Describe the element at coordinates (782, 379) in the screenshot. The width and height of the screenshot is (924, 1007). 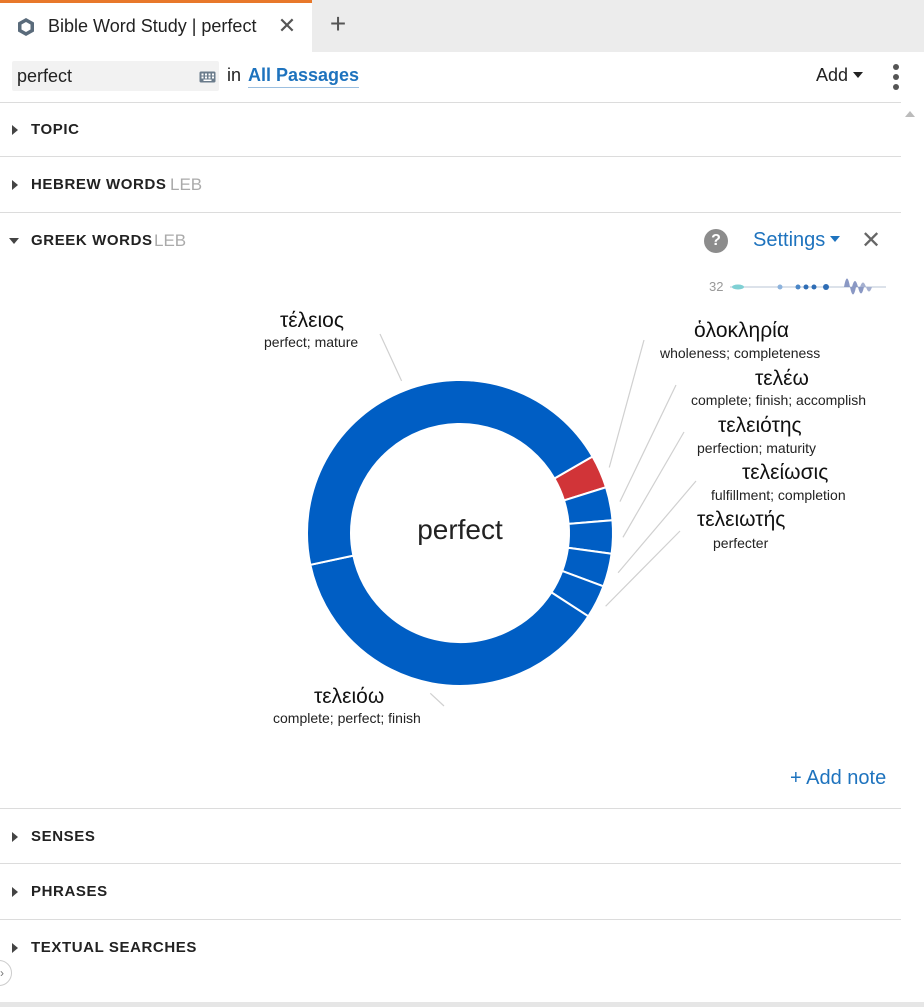
I see `word-lemma-teleo: τελέω` at that location.